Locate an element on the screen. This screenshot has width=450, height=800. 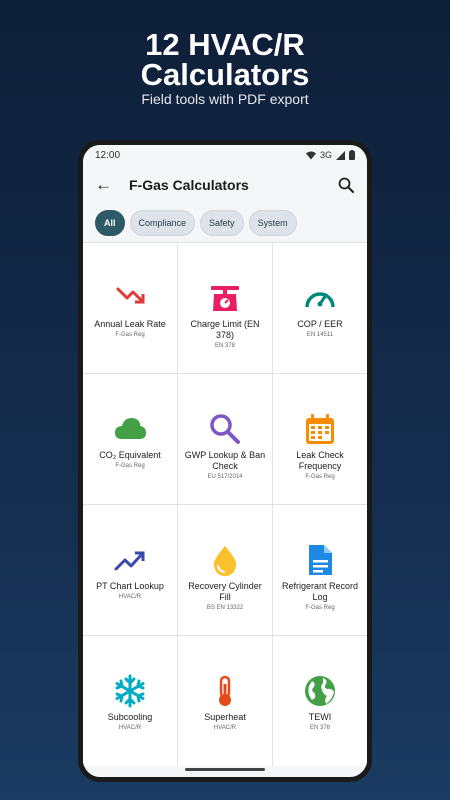
calculator-tile: Subcooling HVAC/R is located at coordinates (130, 701).